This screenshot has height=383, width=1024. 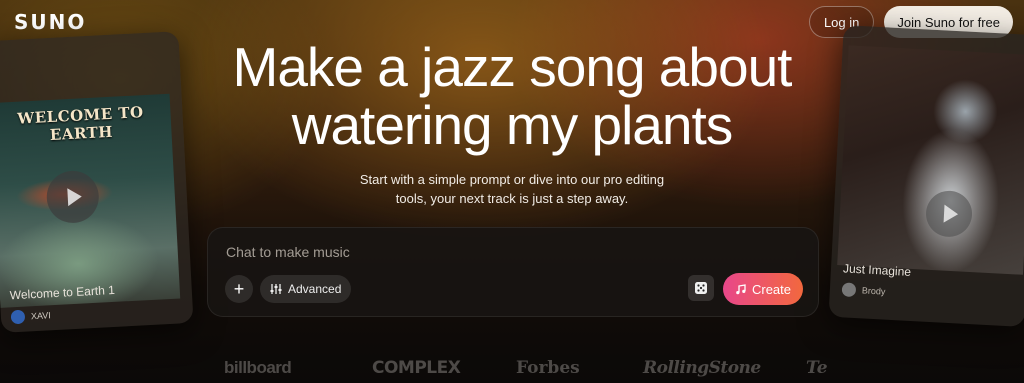 What do you see at coordinates (512, 125) in the screenshot?
I see `headline-line-2: watering my plants` at bounding box center [512, 125].